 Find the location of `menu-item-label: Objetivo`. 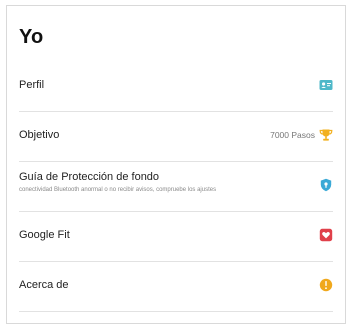

menu-item-label: Objetivo is located at coordinates (39, 135).